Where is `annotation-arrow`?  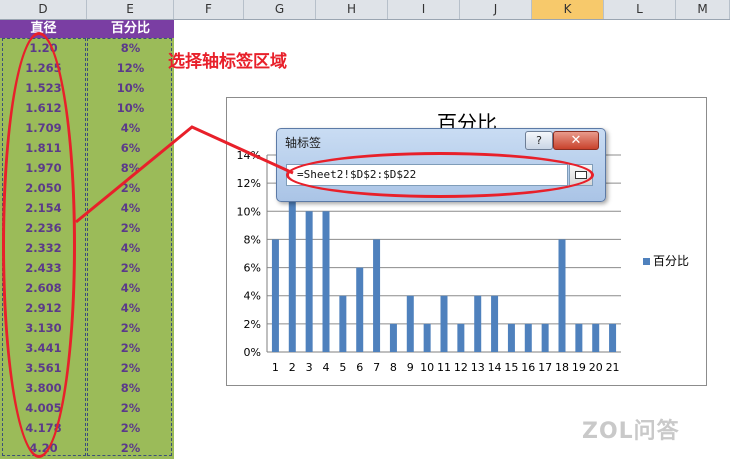 annotation-arrow is located at coordinates (184, 174).